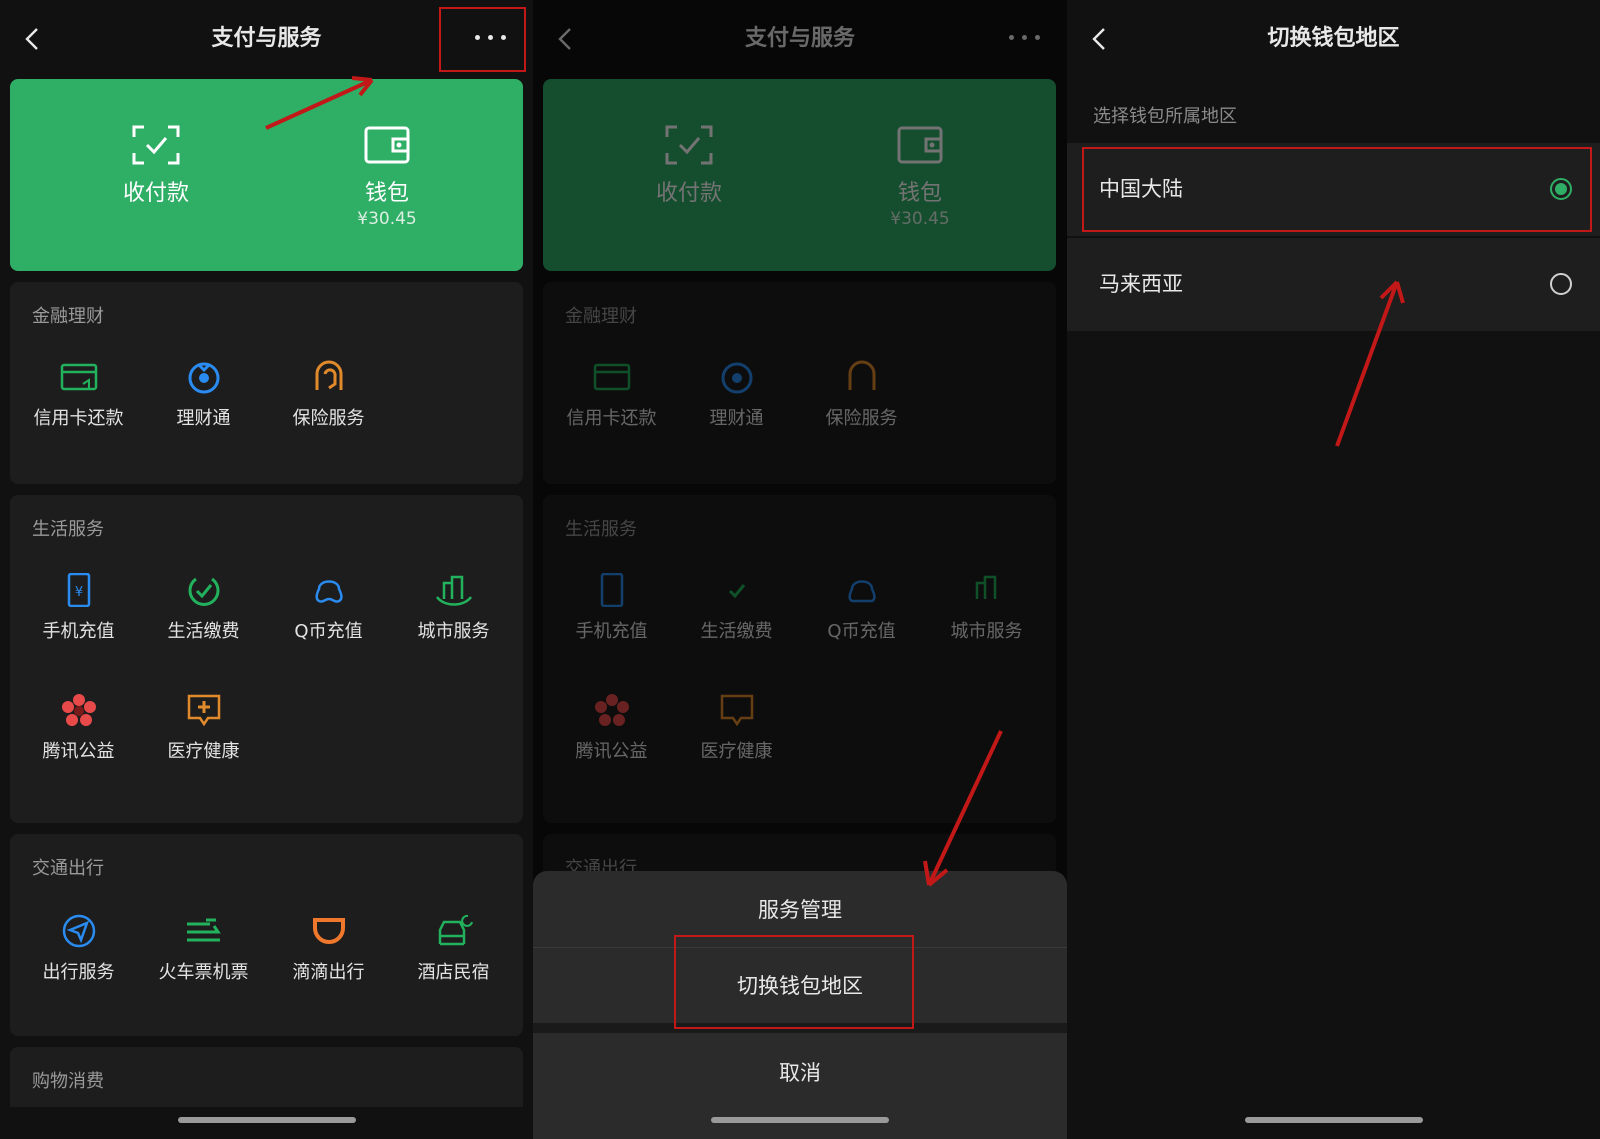  I want to click on service-label: 理财通, so click(203, 418).